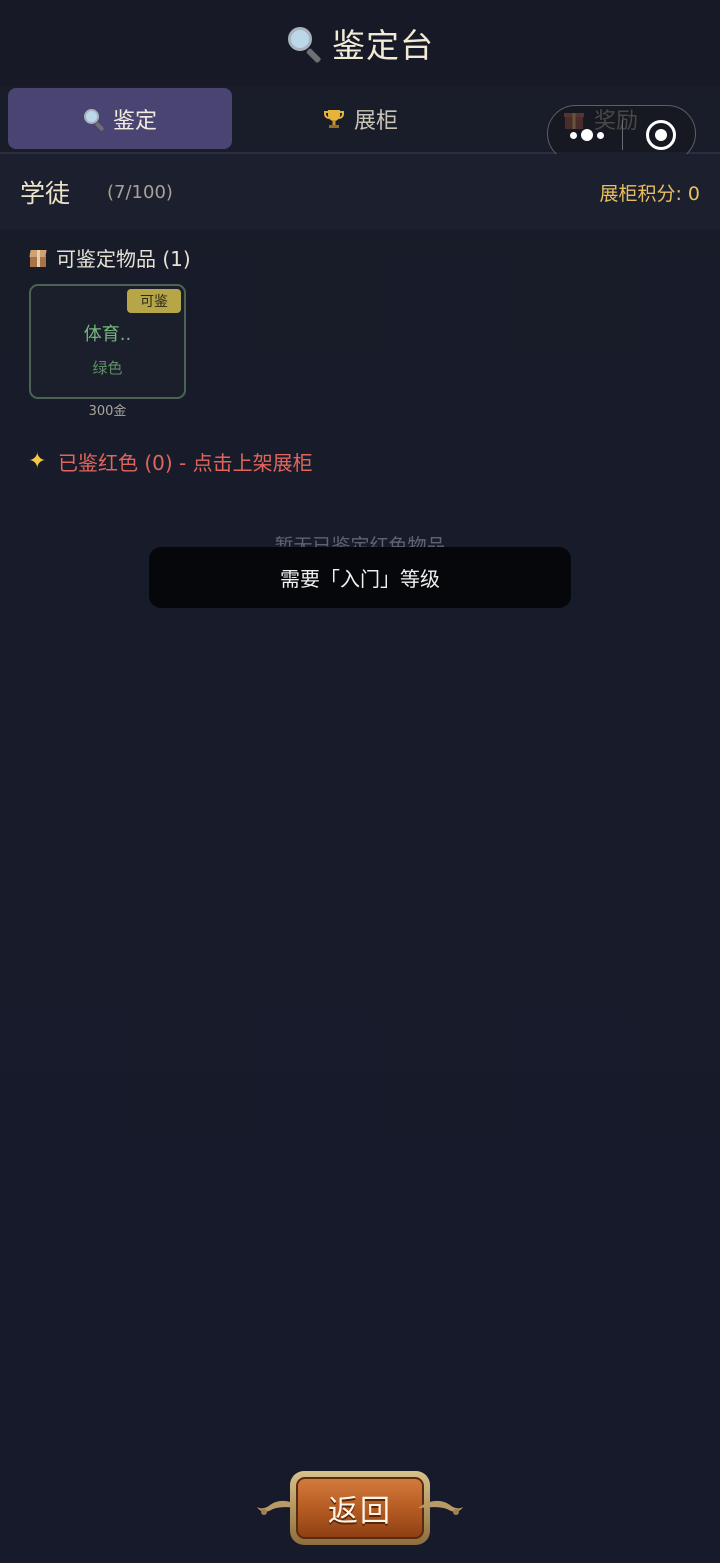  I want to click on tab-identify: 鉴定, so click(120, 118).